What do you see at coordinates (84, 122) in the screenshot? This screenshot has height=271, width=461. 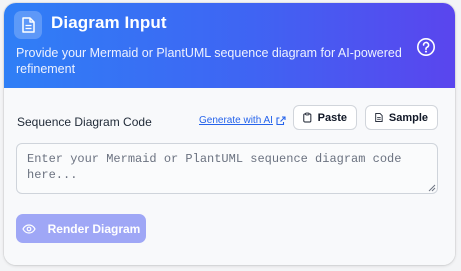 I see `code-field-label: Sequence Diagram Code` at bounding box center [84, 122].